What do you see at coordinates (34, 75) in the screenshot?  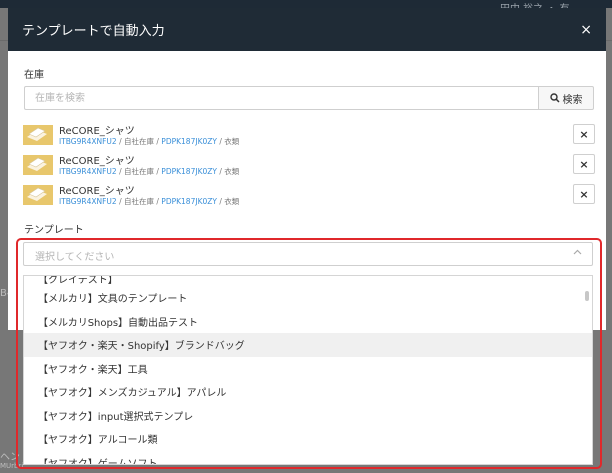 I see `stock-label: 在庫` at bounding box center [34, 75].